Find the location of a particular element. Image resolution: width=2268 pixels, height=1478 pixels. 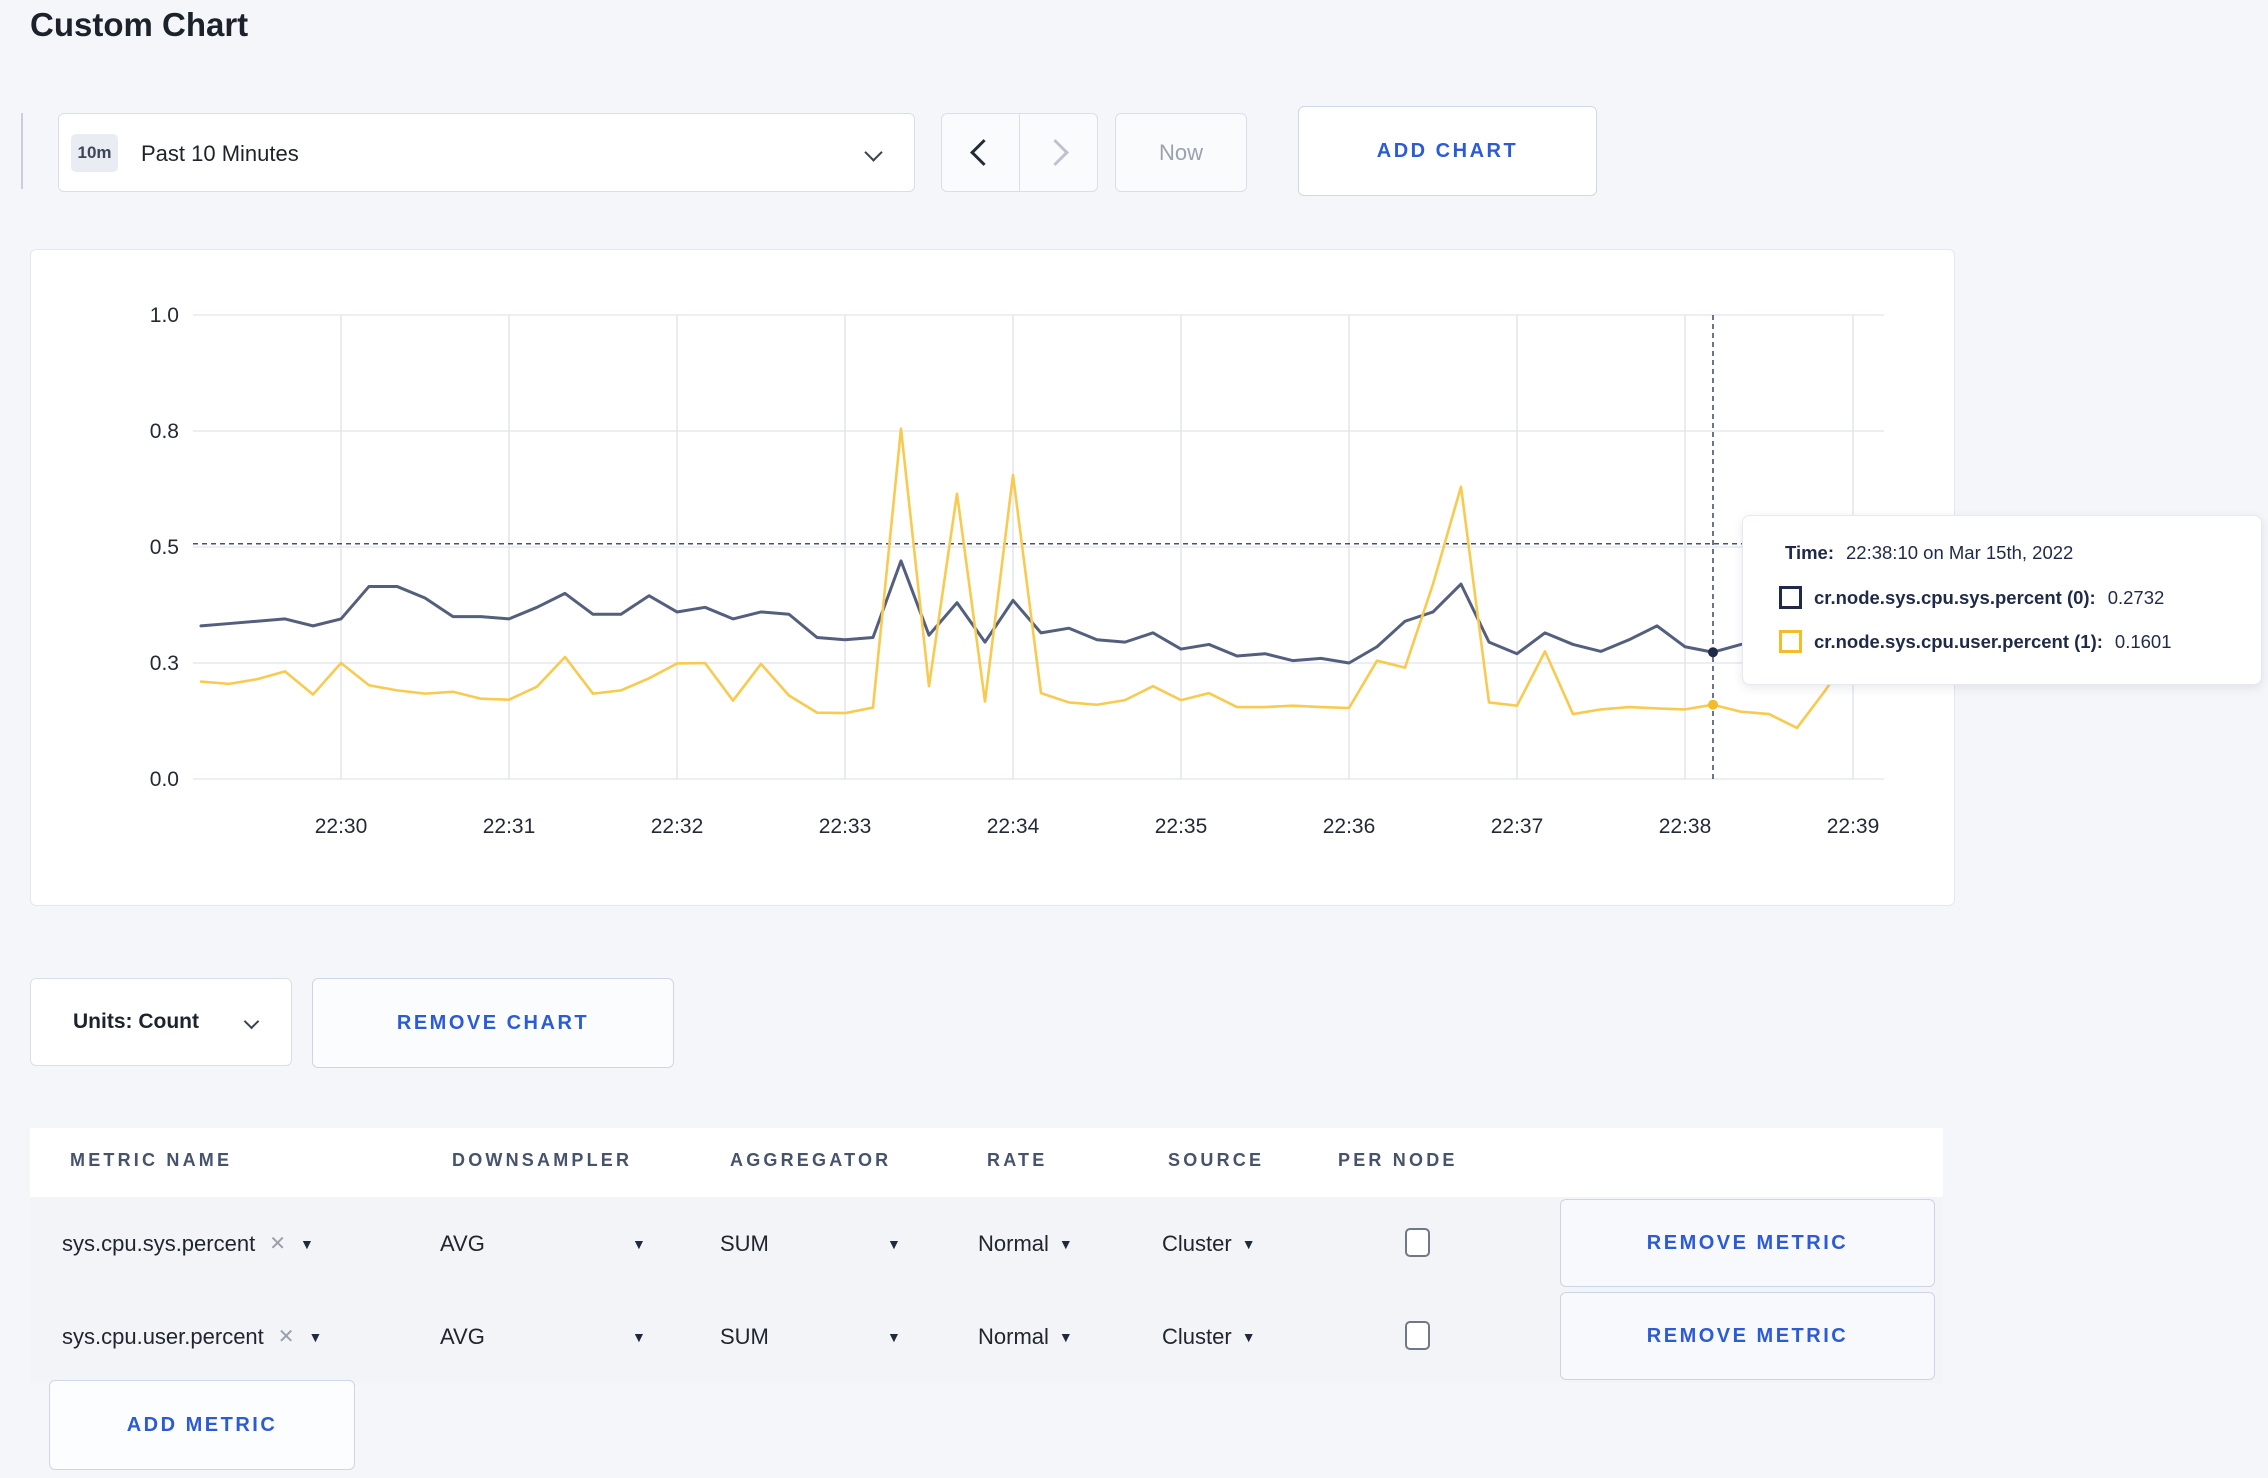

y-axis-tick-label: 0.5 is located at coordinates (164, 547).